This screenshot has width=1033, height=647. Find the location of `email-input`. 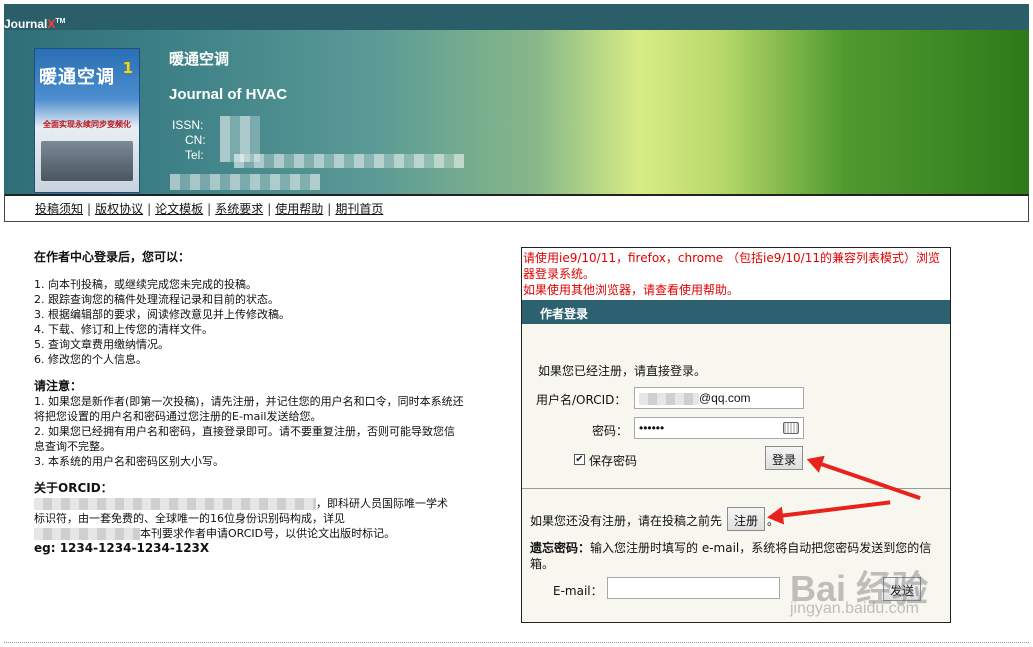

email-input is located at coordinates (693, 588).